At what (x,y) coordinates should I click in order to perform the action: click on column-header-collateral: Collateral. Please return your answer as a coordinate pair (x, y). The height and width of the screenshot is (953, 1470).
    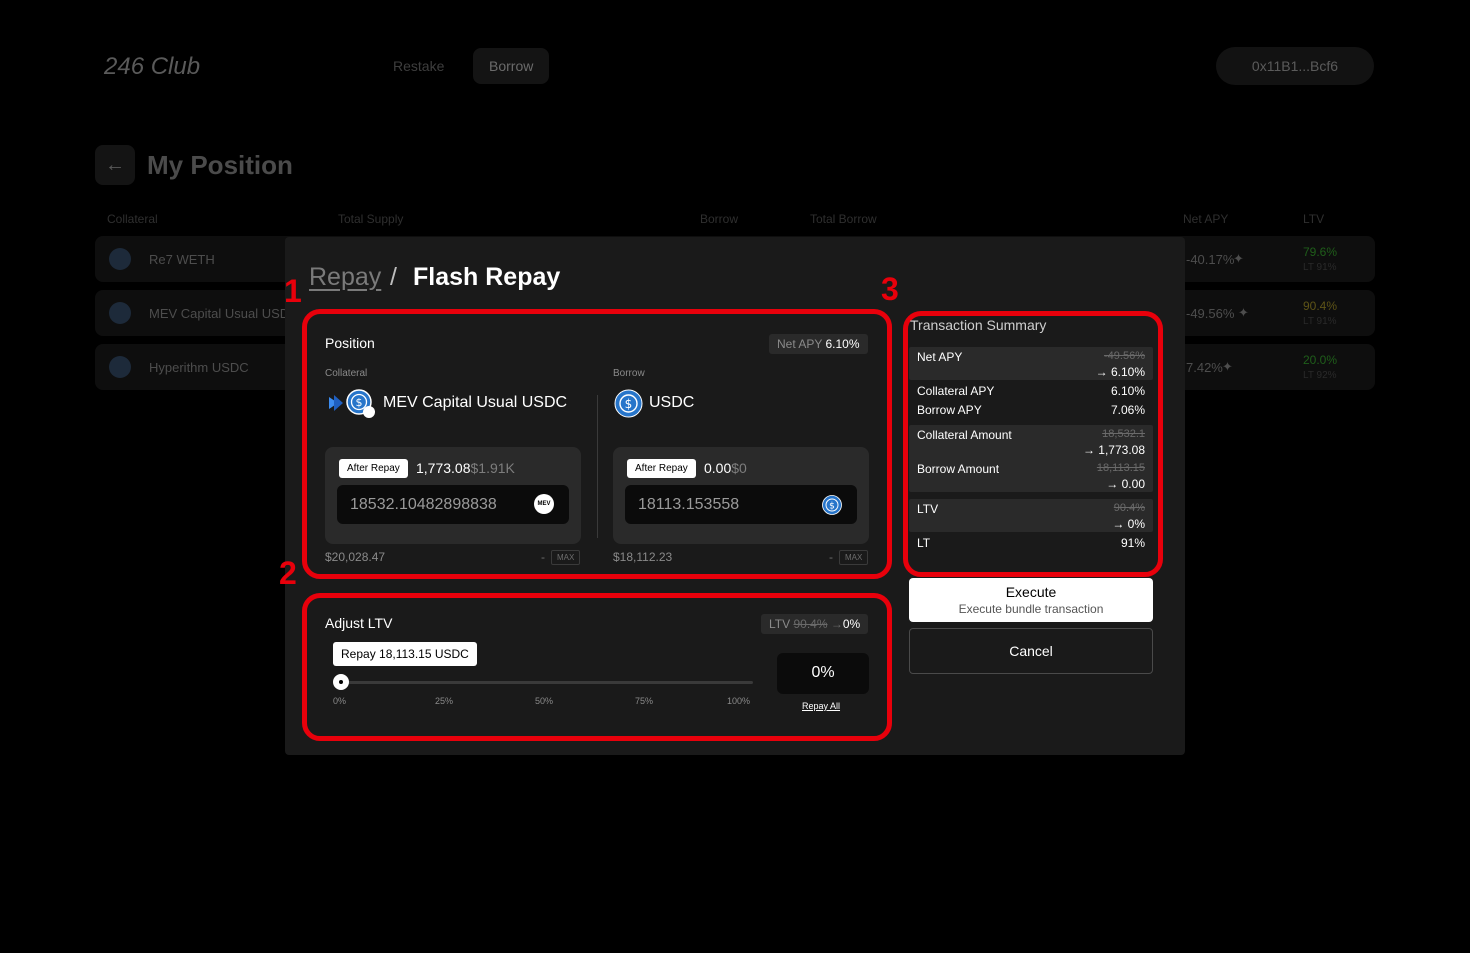
    Looking at the image, I should click on (132, 219).